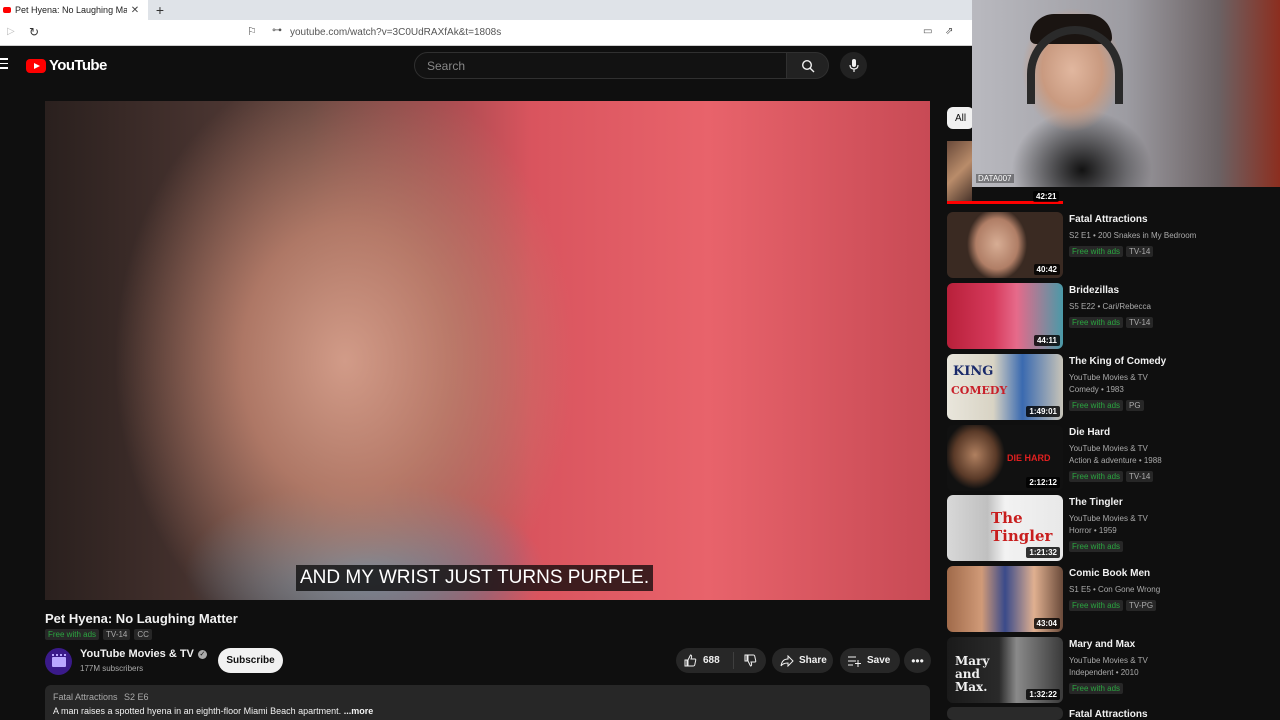 This screenshot has height=720, width=1280. Describe the element at coordinates (973, 371) in the screenshot. I see `thumb-text-king: KING` at that location.